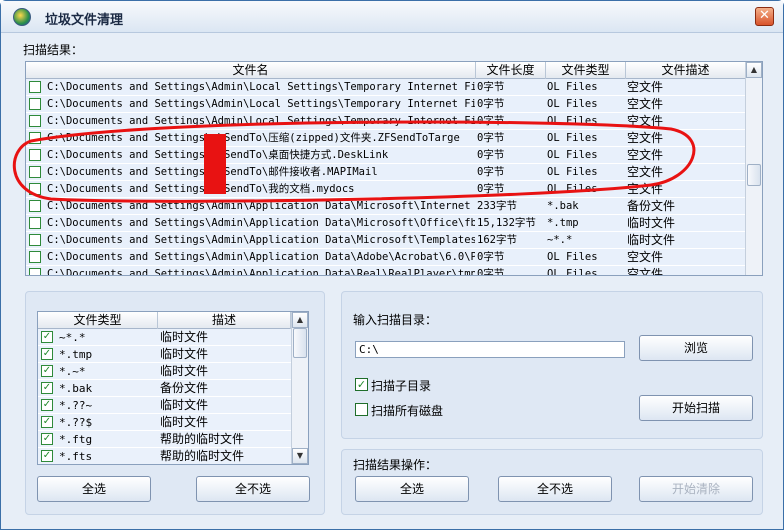 The image size is (784, 530). Describe the element at coordinates (76, 439) in the screenshot. I see `filetype-pattern: *.ftg` at that location.